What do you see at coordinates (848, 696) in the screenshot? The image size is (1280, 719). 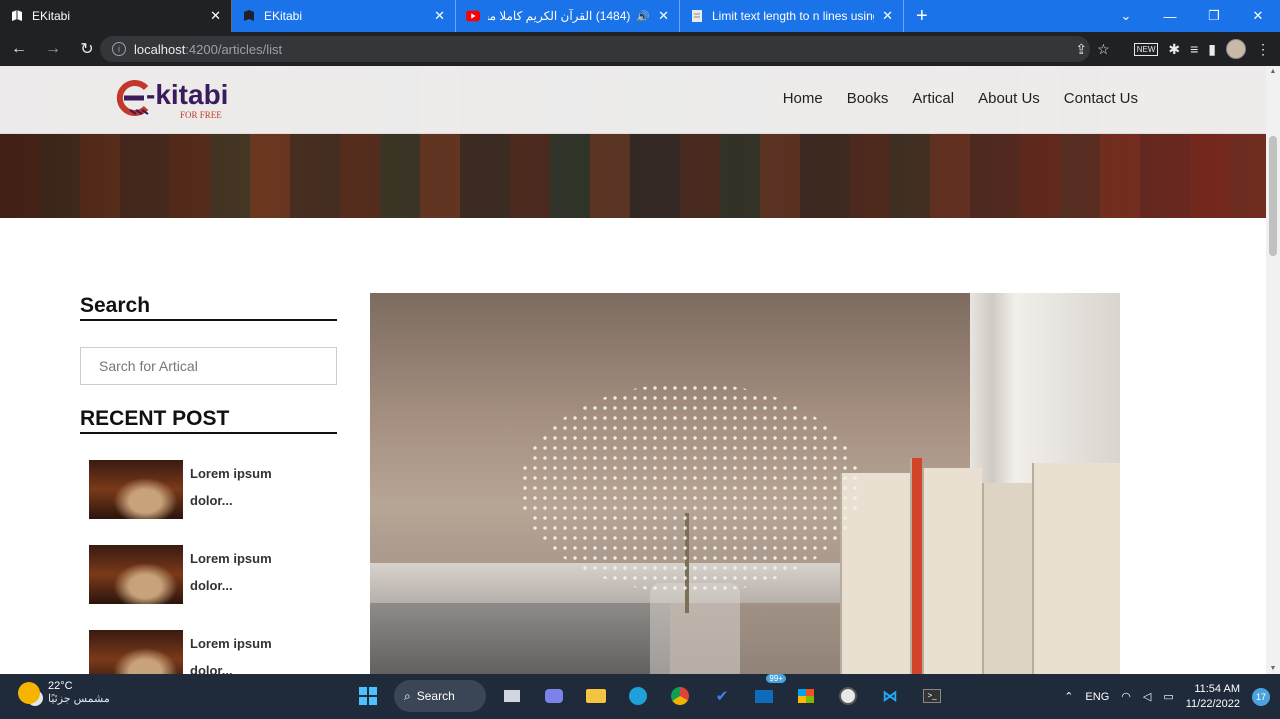 I see `clock-app-icon` at bounding box center [848, 696].